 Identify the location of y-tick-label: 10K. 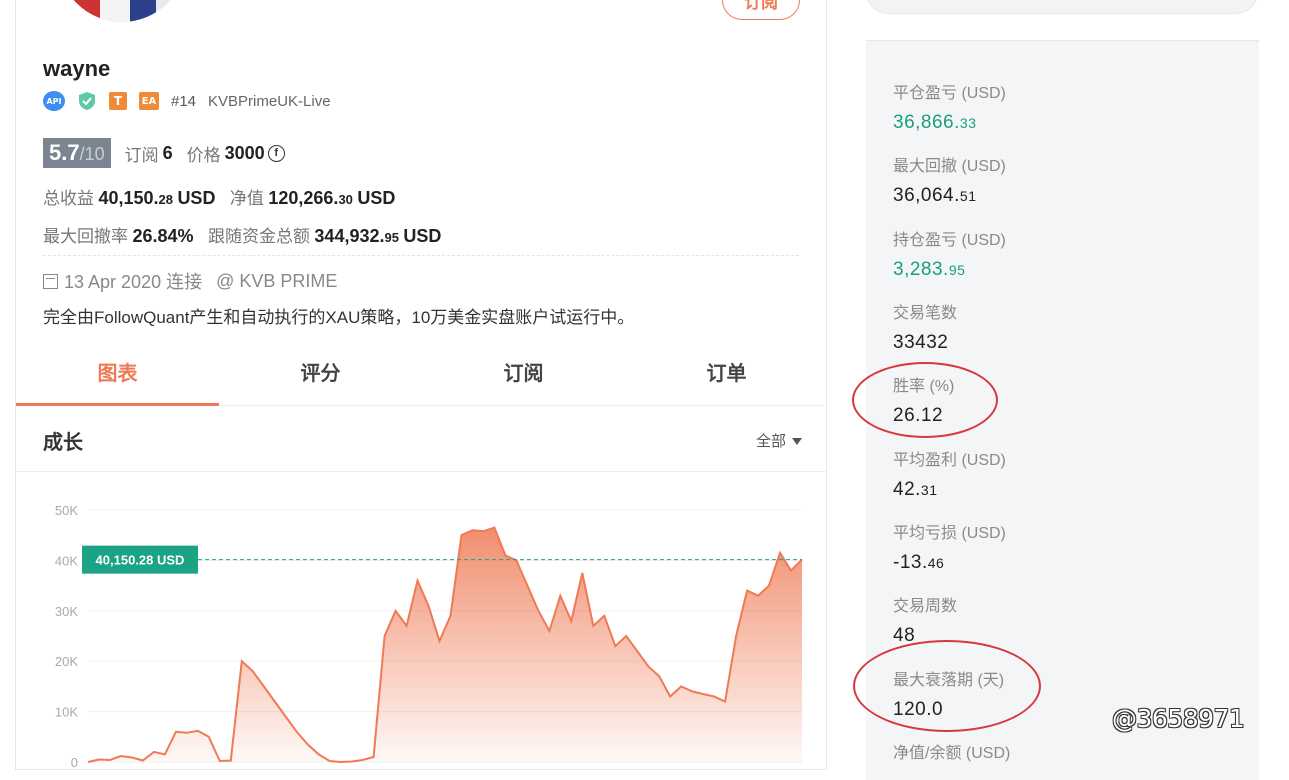
(66, 712).